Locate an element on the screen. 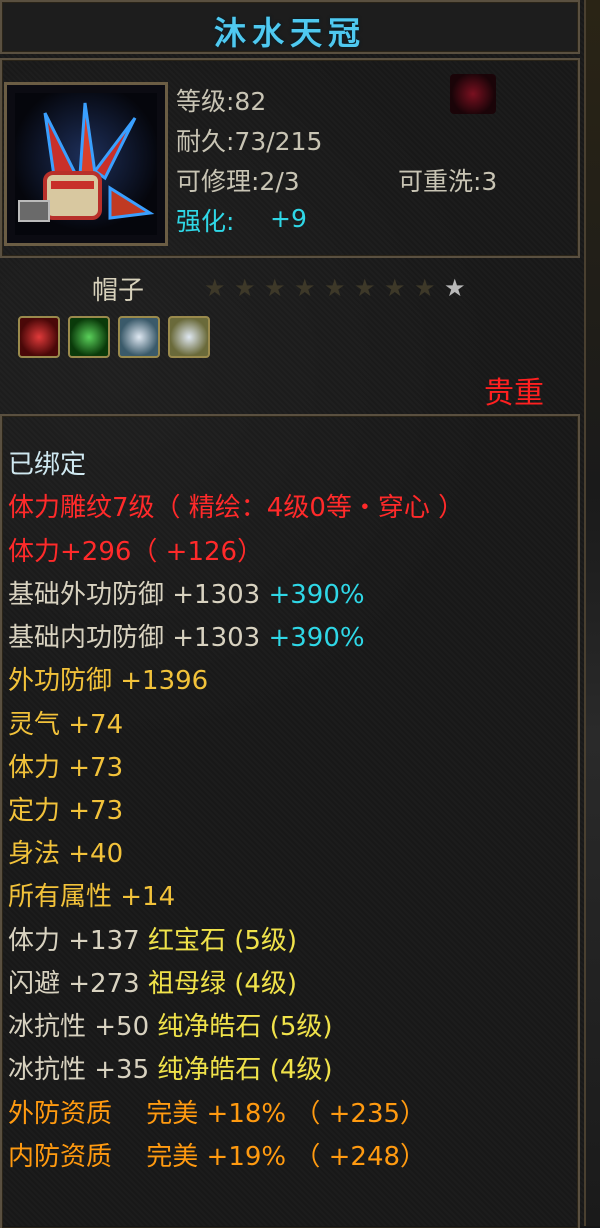 The width and height of the screenshot is (600, 1228). gem2-line: 闪避 +273 祖母绿 (4级) is located at coordinates (152, 981).